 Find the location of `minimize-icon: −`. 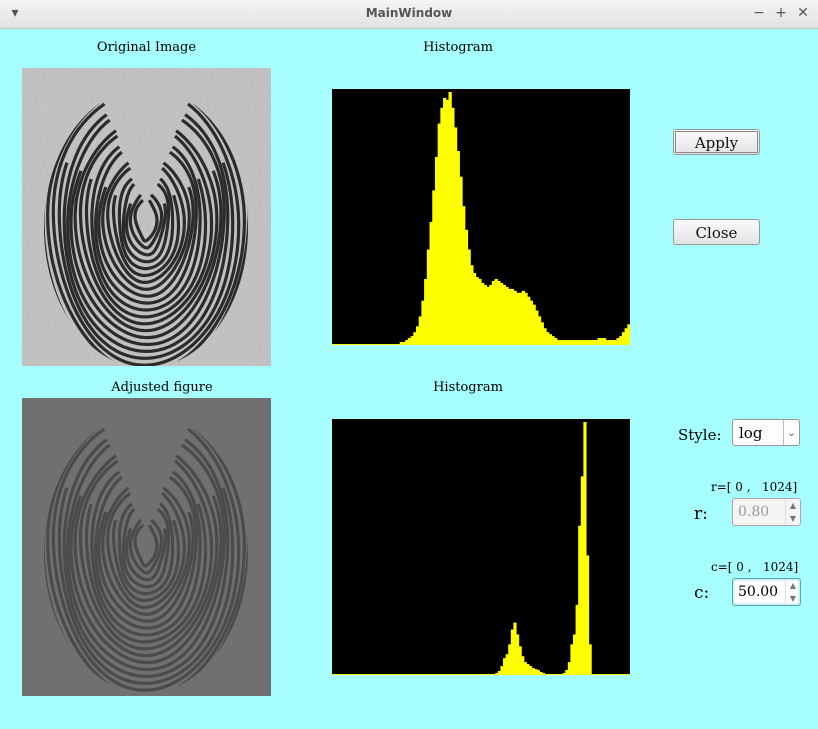

minimize-icon: − is located at coordinates (759, 13).